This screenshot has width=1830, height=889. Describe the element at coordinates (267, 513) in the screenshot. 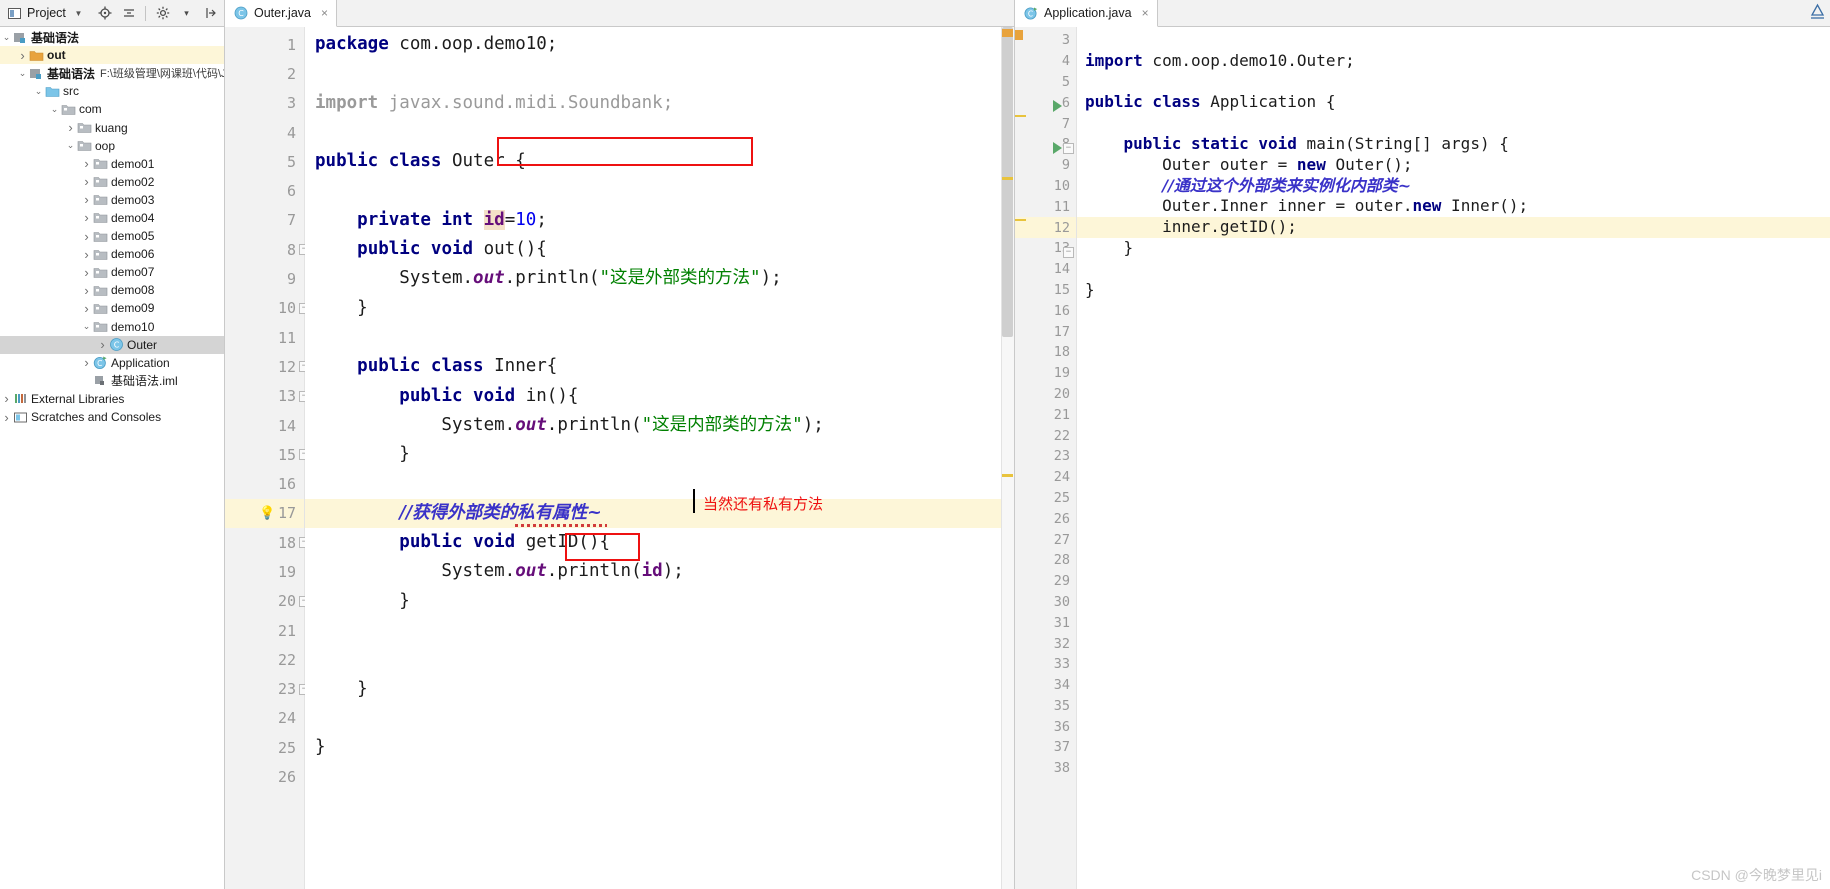

I see `intention-bulb-icon: 💡` at that location.